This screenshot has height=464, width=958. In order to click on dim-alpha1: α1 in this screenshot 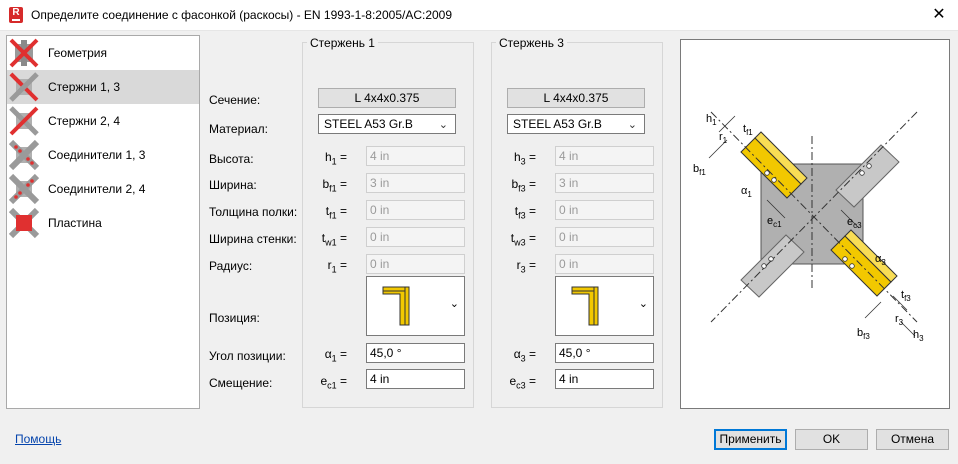, I will do `click(746, 192)`.